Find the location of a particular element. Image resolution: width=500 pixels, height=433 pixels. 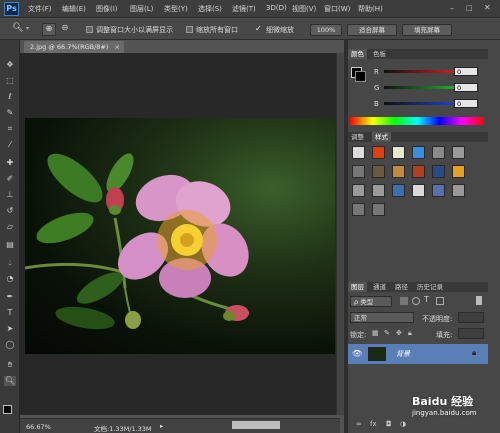

filter-pixel-icon is located at coordinates (404, 301).